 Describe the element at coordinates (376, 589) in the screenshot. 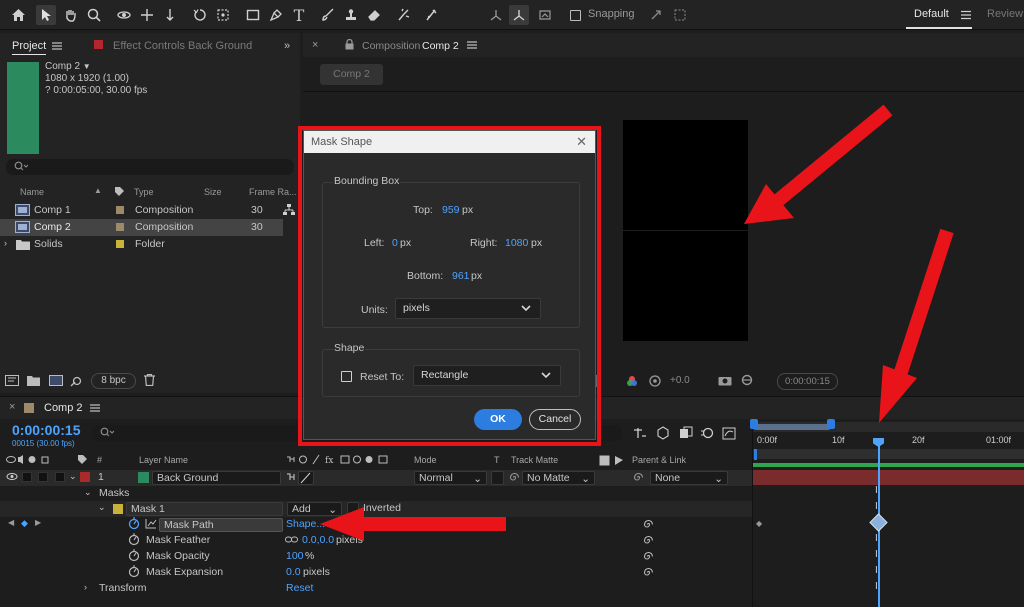

I see `transform-row: › Transform Reset` at that location.